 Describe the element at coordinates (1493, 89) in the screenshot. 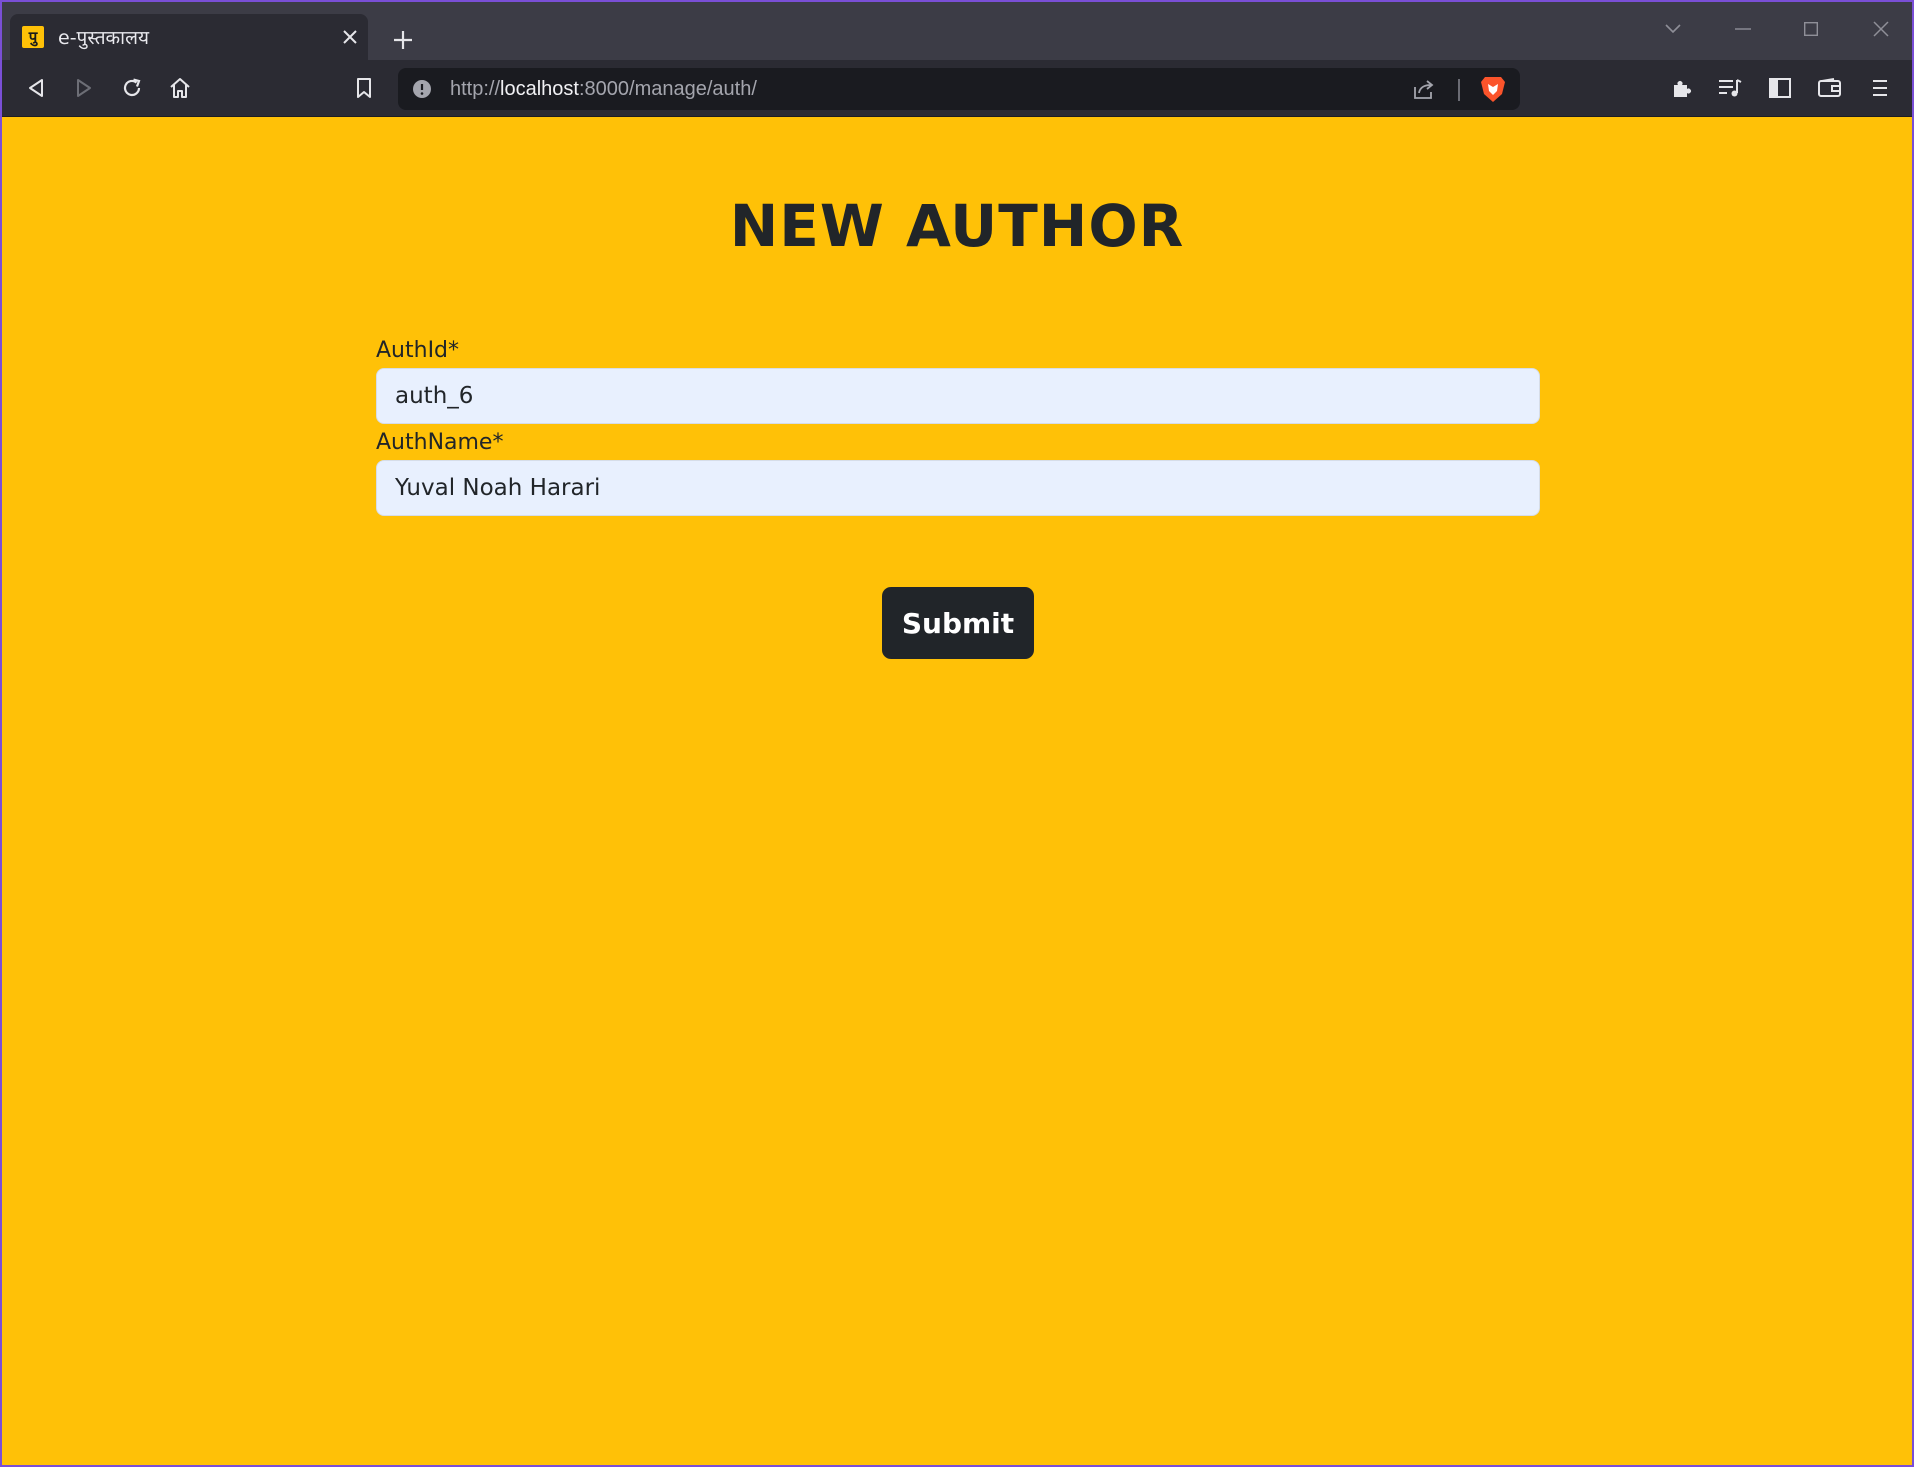

I see `brave-lion-icon` at that location.